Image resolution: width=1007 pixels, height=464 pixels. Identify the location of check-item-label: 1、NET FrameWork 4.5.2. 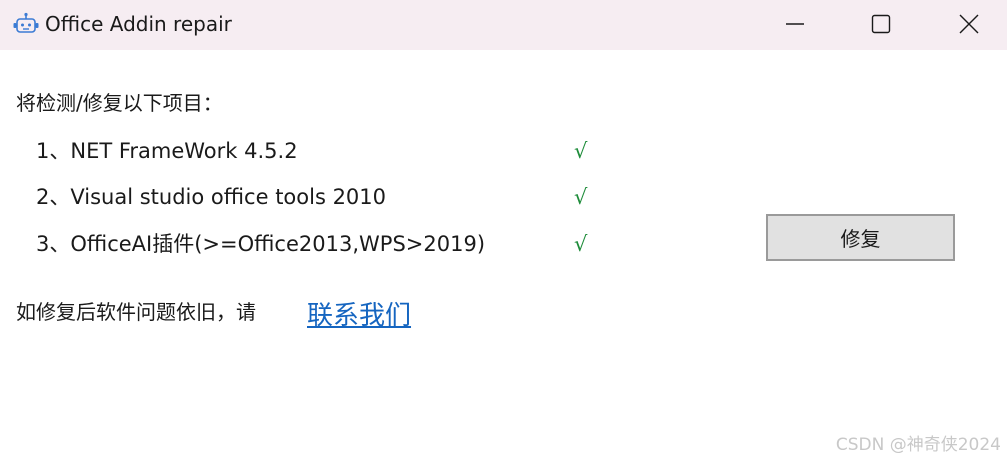
(167, 151).